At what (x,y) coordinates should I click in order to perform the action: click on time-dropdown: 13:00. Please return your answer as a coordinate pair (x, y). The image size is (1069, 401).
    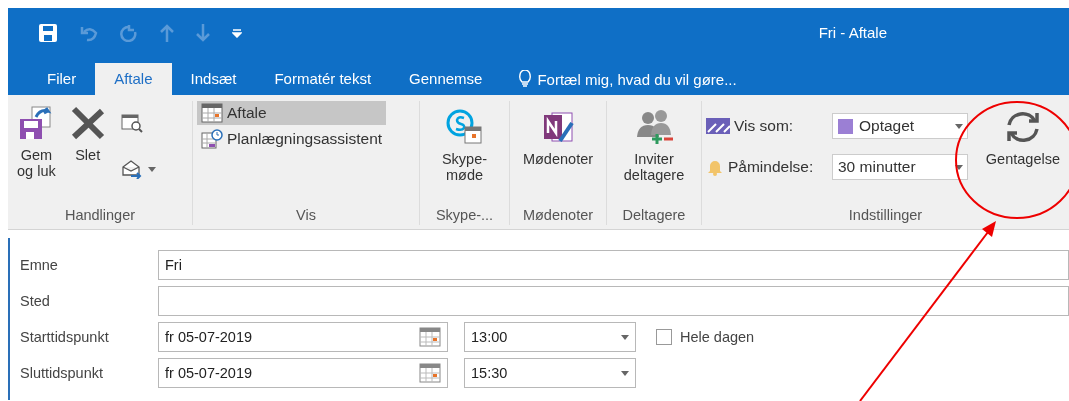
    Looking at the image, I should click on (550, 337).